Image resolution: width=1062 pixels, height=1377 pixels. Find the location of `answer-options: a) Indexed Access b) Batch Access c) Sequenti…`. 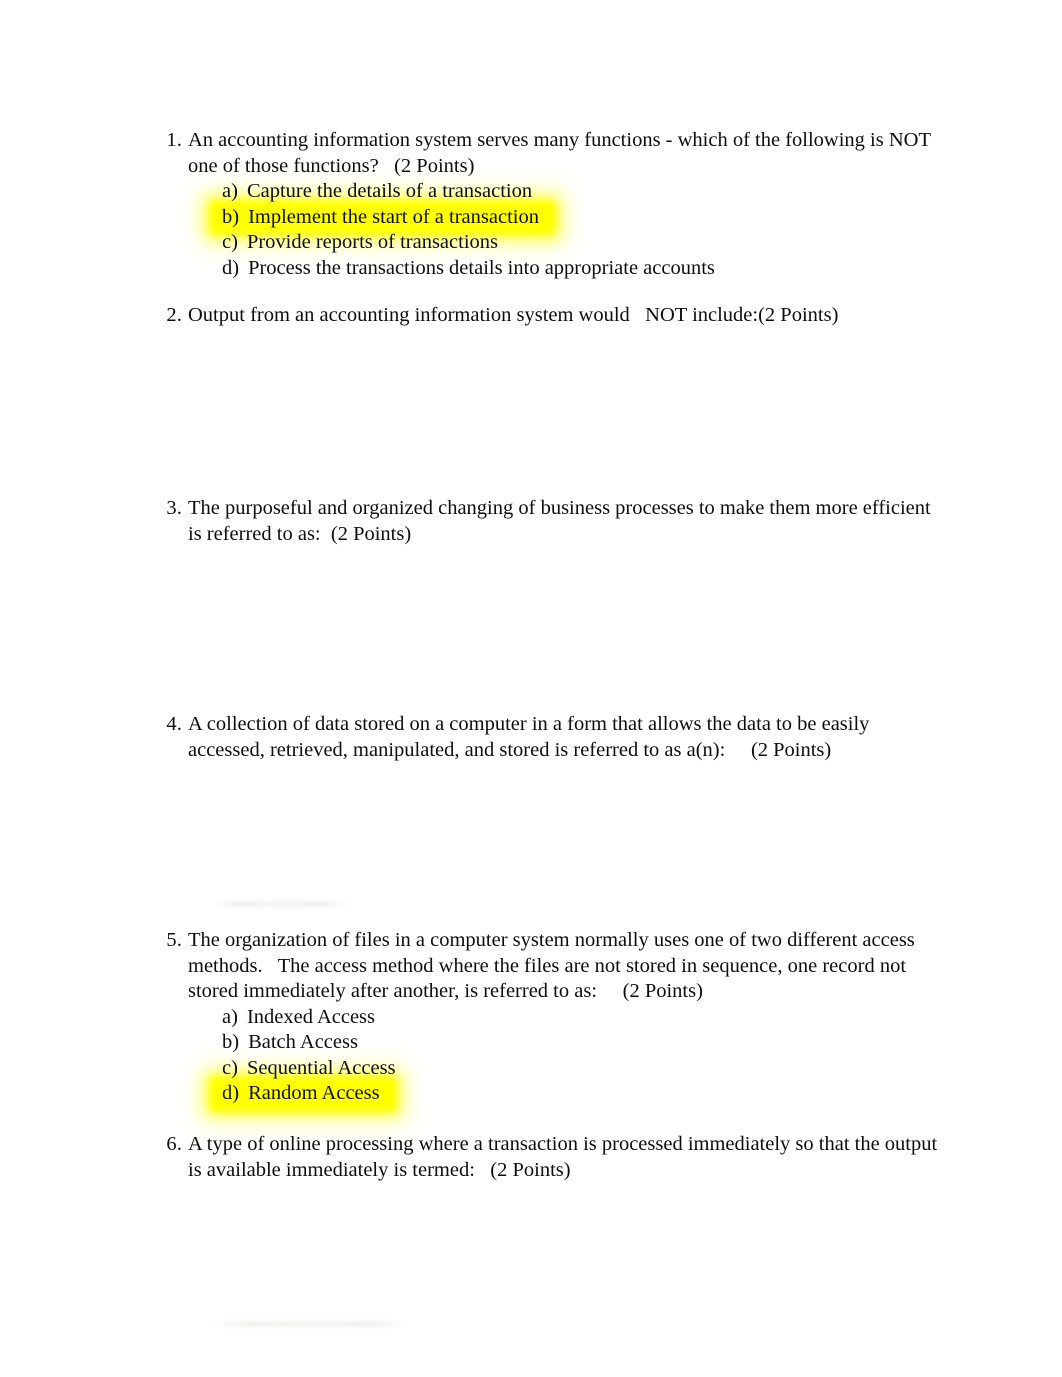

answer-options: a) Indexed Access b) Batch Access c) Sequenti… is located at coordinates (581, 1056).